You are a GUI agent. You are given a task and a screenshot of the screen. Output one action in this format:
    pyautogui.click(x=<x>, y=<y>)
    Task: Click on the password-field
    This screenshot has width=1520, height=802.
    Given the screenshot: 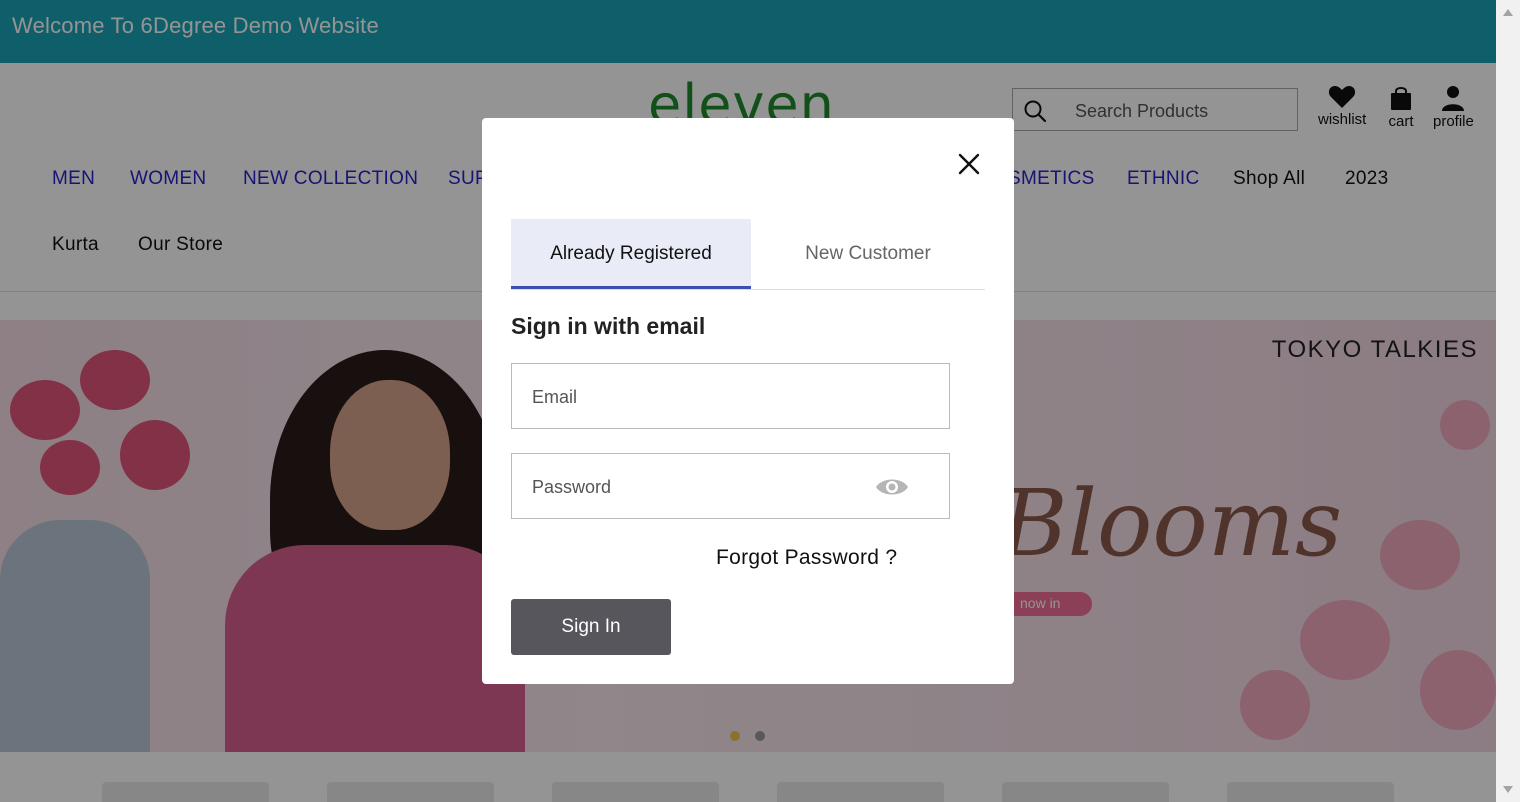 What is the action you would take?
    pyautogui.click(x=730, y=486)
    